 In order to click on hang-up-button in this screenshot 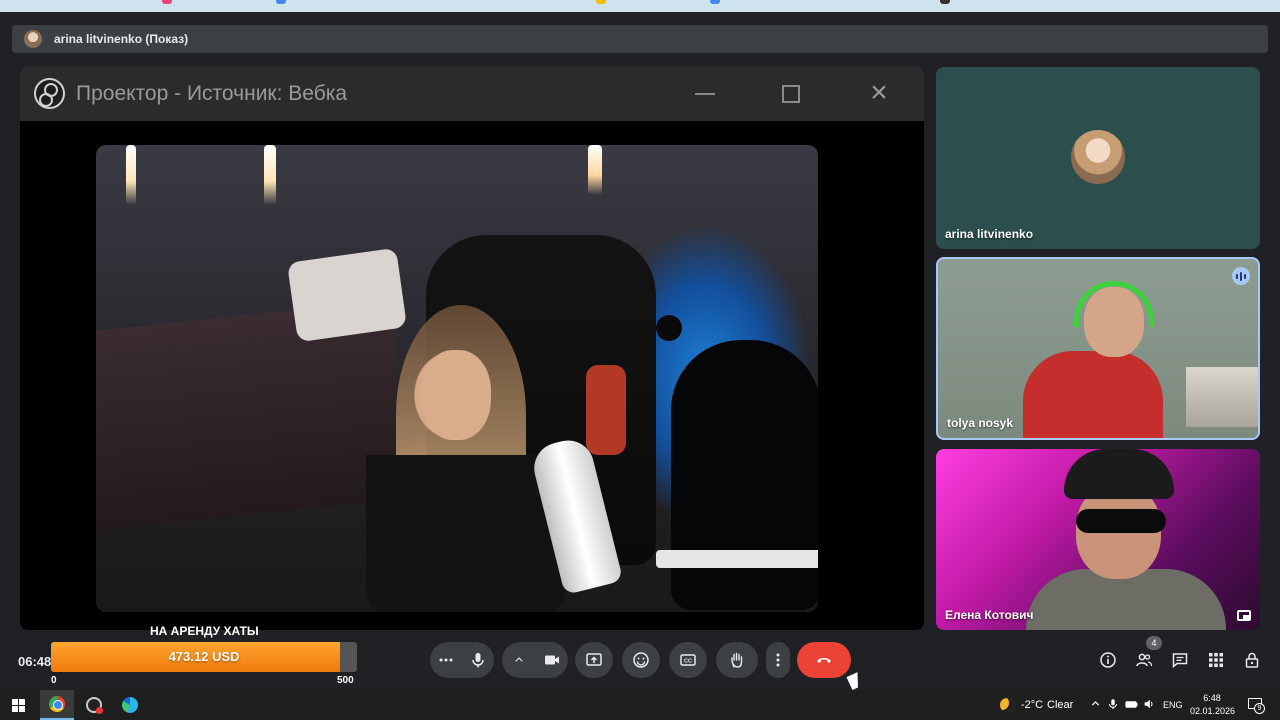, I will do `click(824, 660)`.